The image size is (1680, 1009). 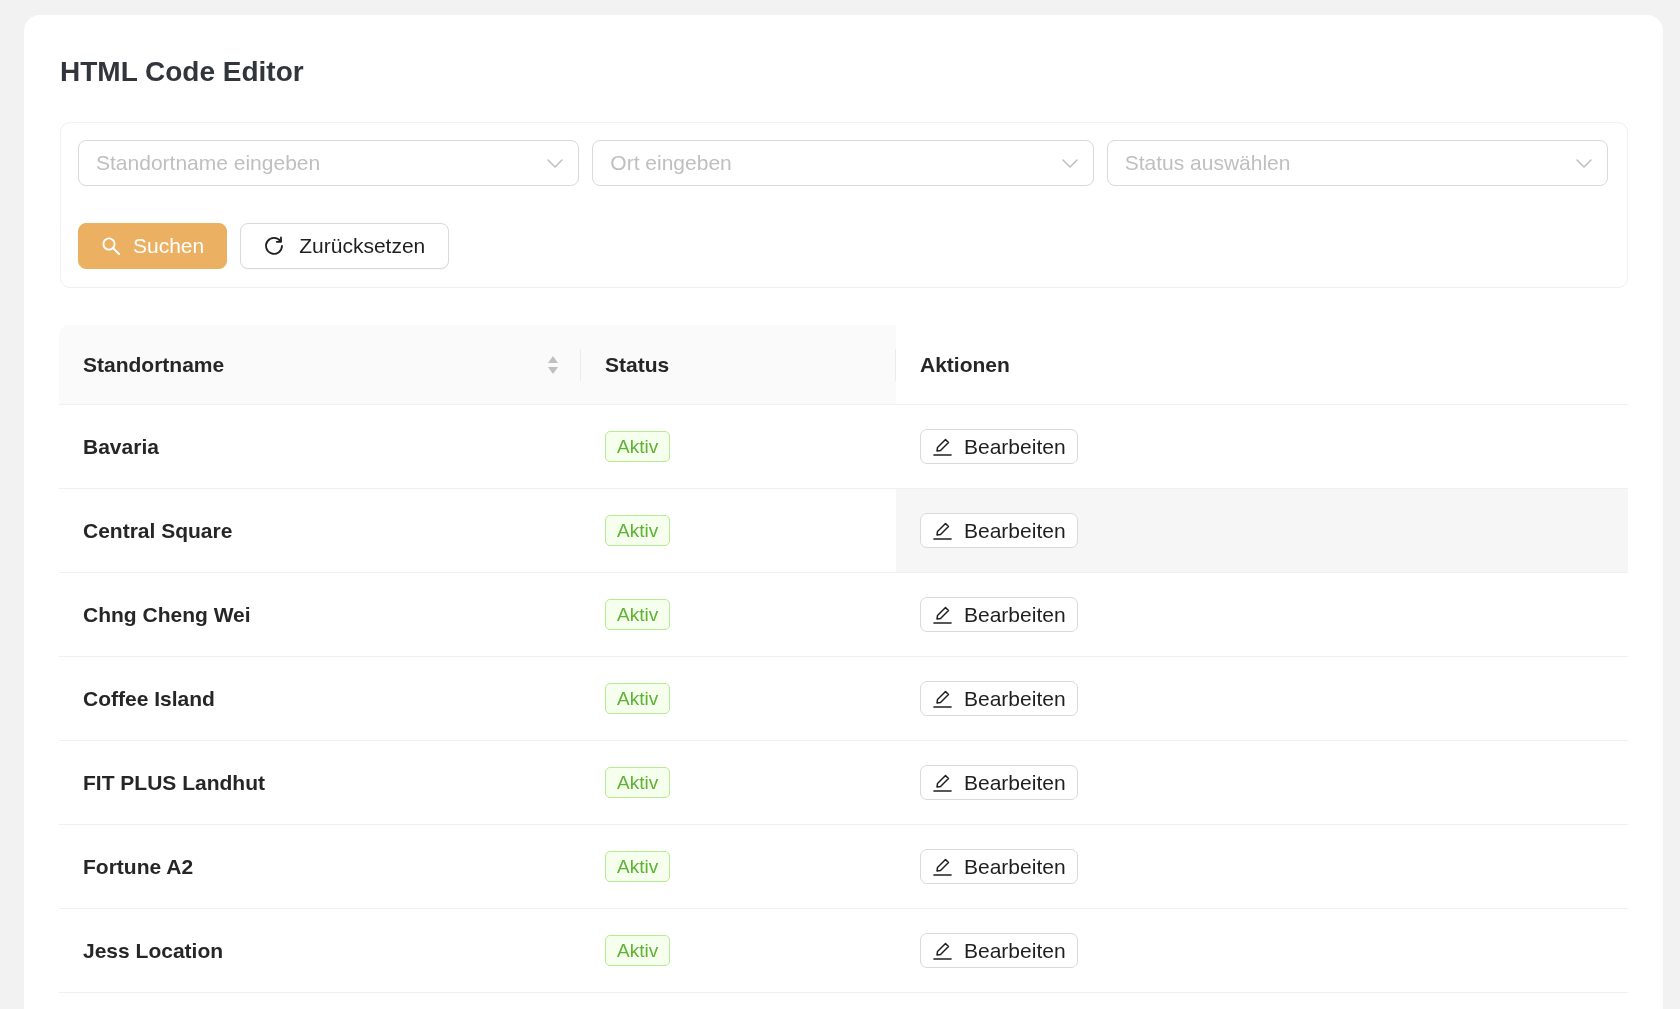 I want to click on table-cell-text: Bavaria, so click(x=121, y=446).